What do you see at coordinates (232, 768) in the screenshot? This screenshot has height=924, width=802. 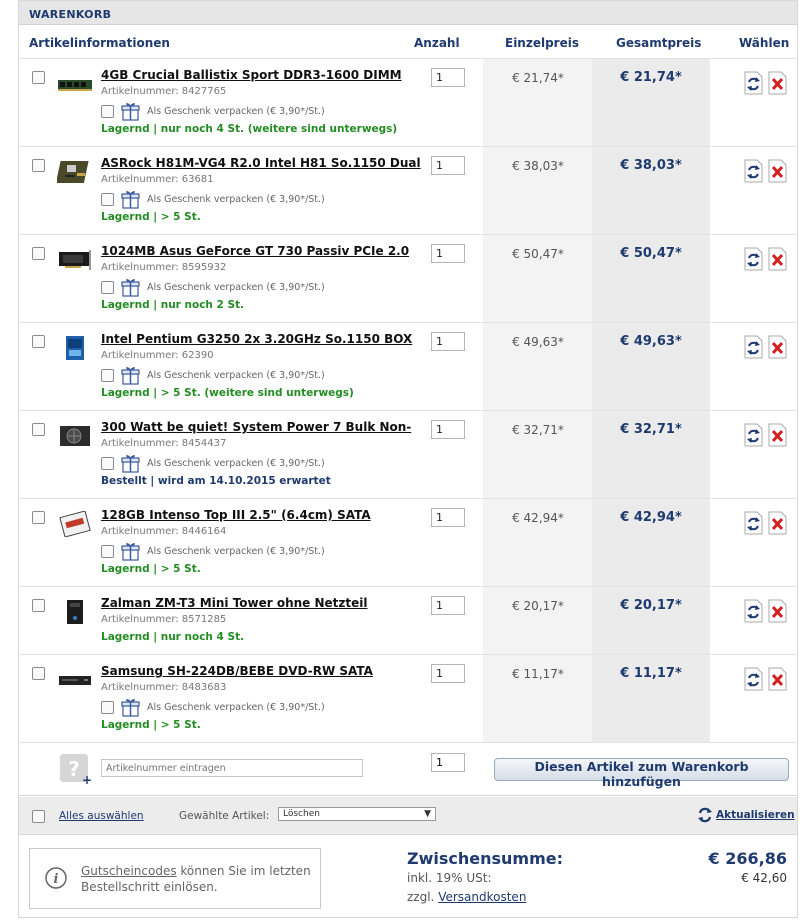 I see `article-number-input` at bounding box center [232, 768].